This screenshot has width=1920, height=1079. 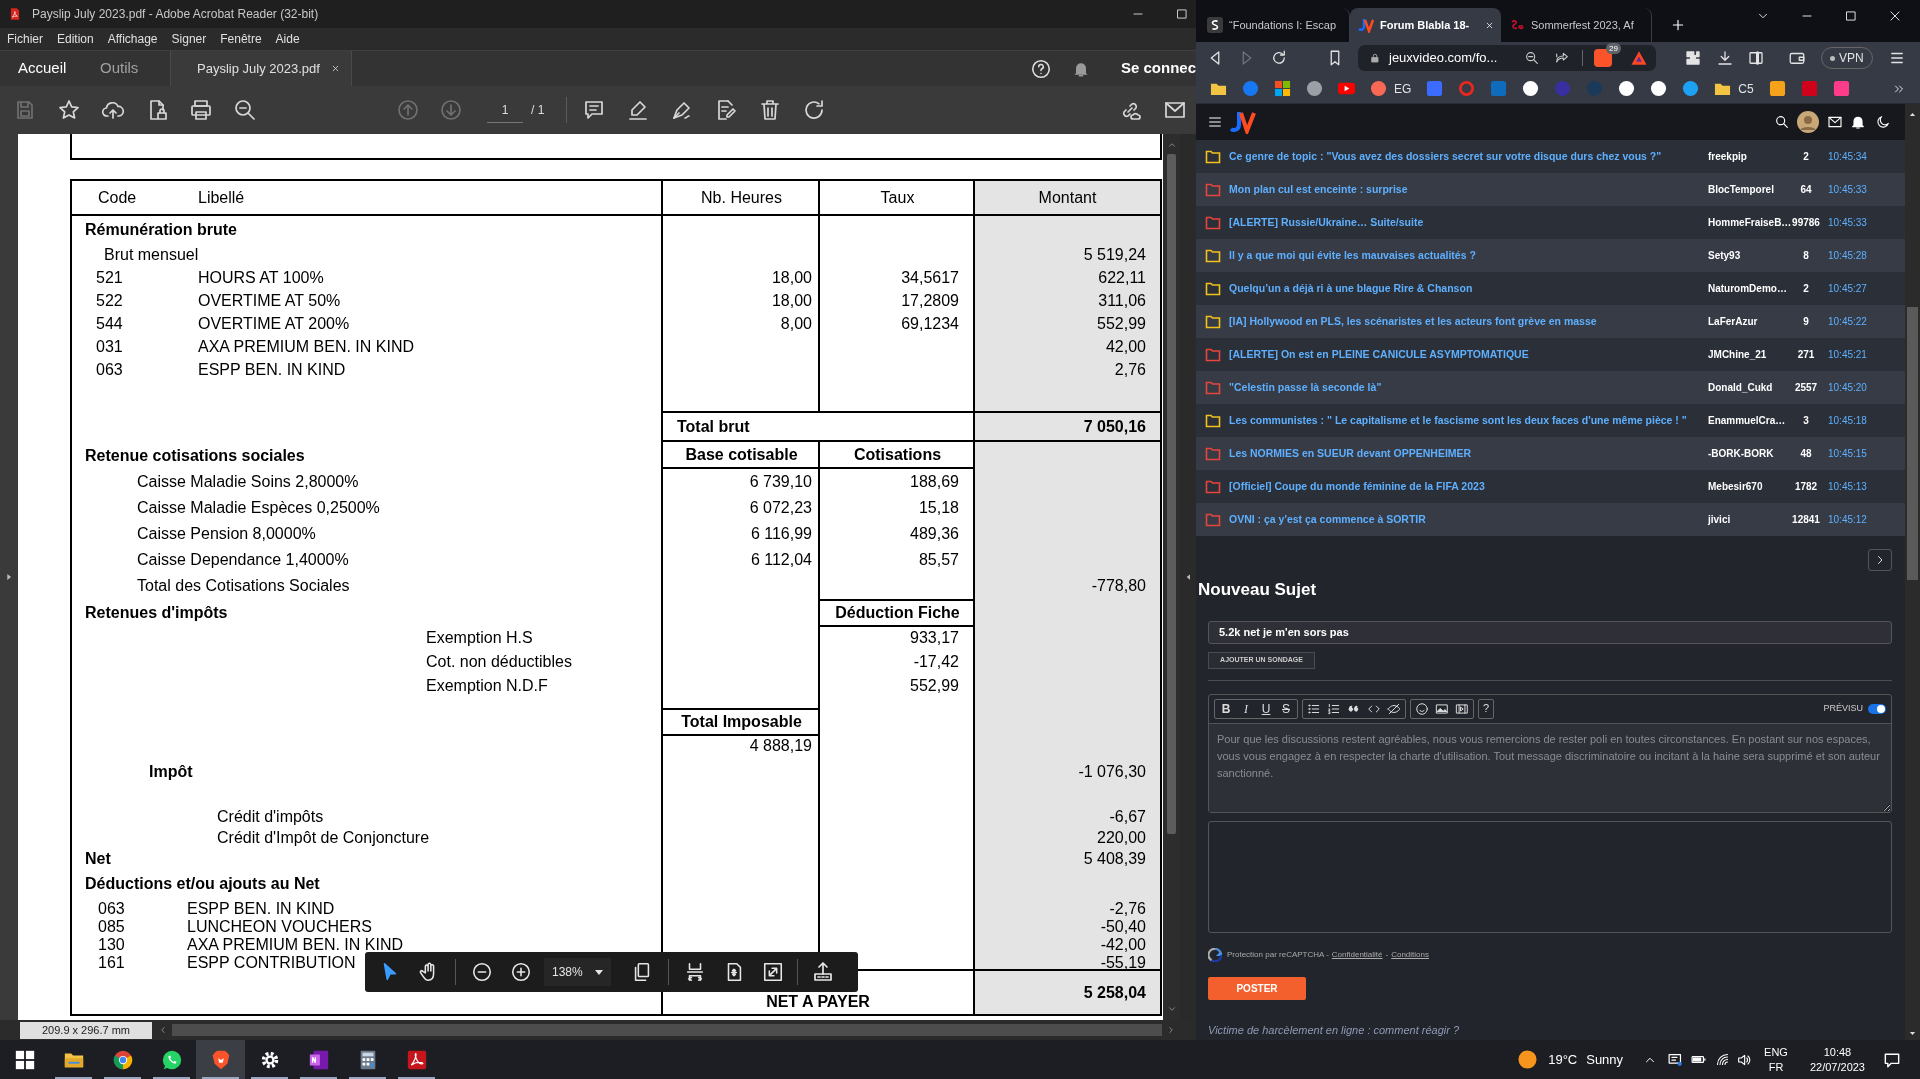 I want to click on topic-row: [ALERTE] On est en PLEINE CANICULE ASYMPTOMATIQUE JMChine_21 271 10:45:21, so click(x=1550, y=354).